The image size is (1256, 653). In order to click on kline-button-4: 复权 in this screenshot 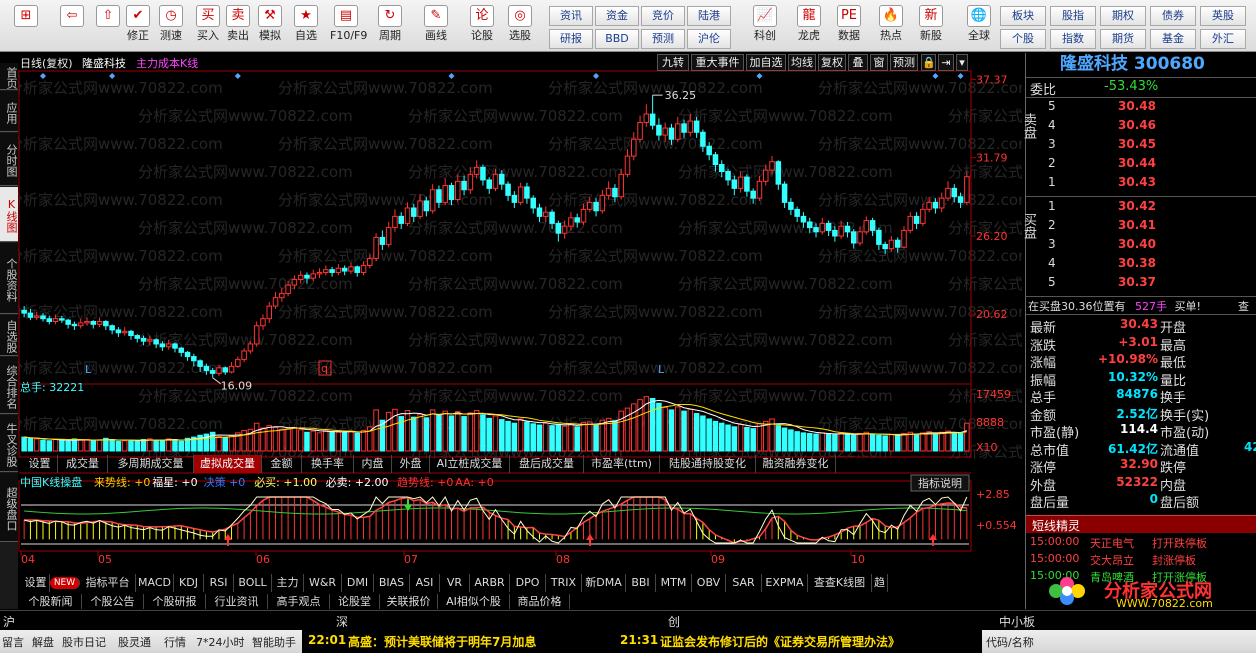, I will do `click(832, 62)`.